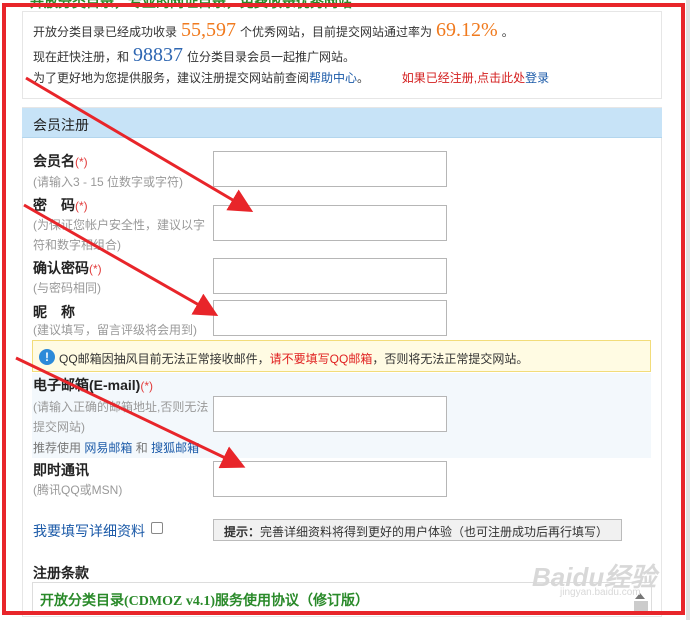 This screenshot has height=620, width=690. Describe the element at coordinates (688, 310) in the screenshot. I see `page-scrollbar` at that location.